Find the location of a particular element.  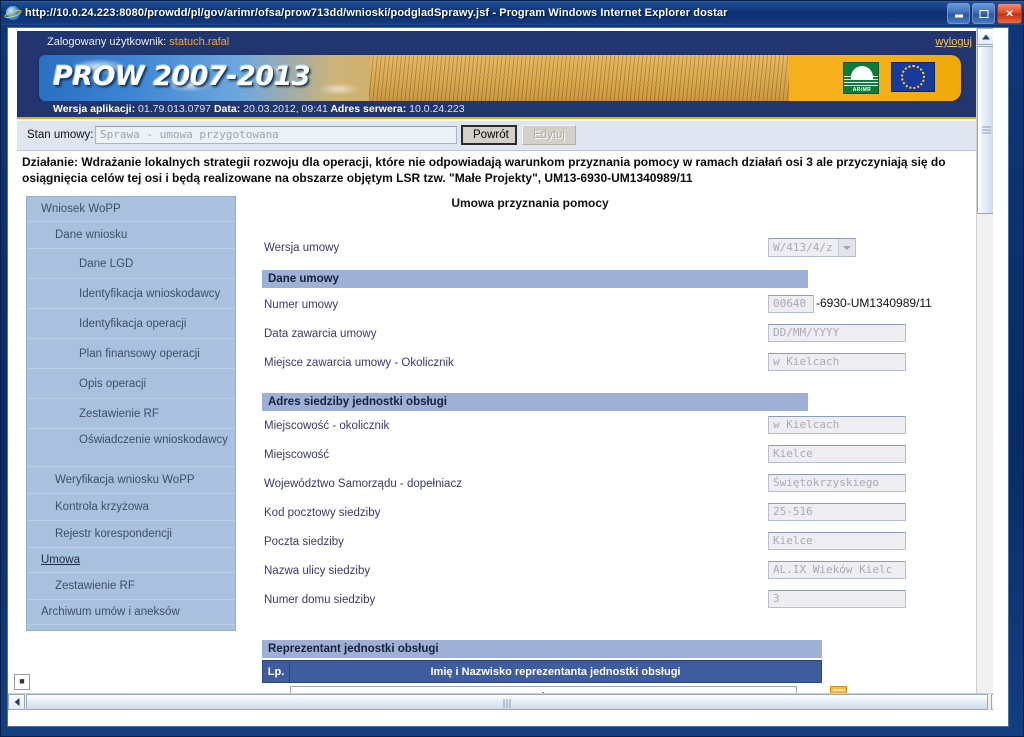

miejsce-zawarcia-umowy-input: w Kielcach is located at coordinates (837, 362).